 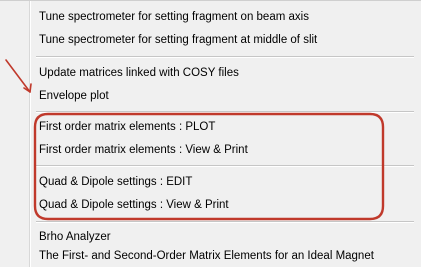 I want to click on menu-item-quad-dipole-view-print: Quad & Dipole settings : View & Print, so click(x=224, y=205).